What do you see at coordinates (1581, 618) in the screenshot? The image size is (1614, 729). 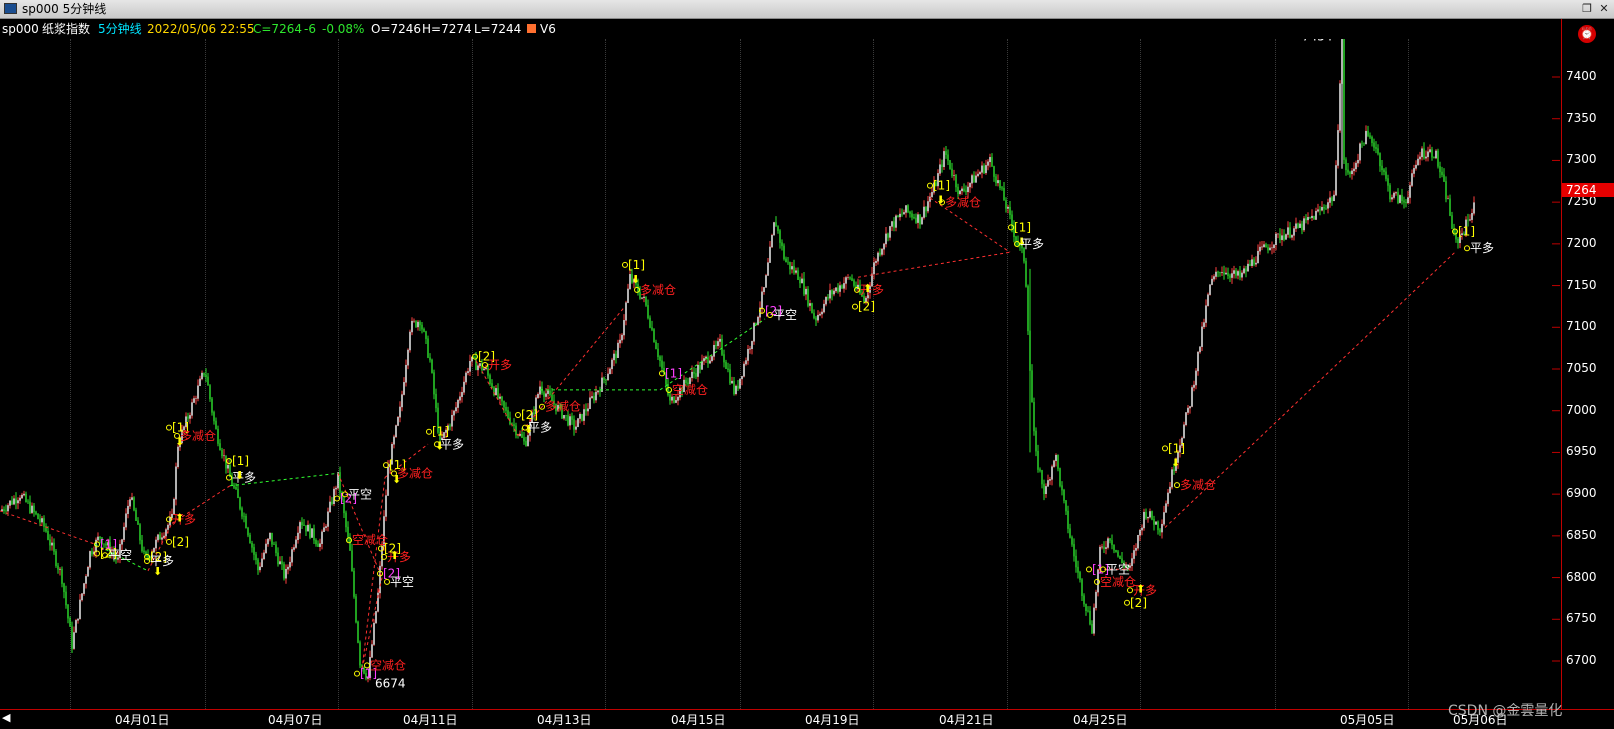 I see `price-tick-label: 6750` at bounding box center [1581, 618].